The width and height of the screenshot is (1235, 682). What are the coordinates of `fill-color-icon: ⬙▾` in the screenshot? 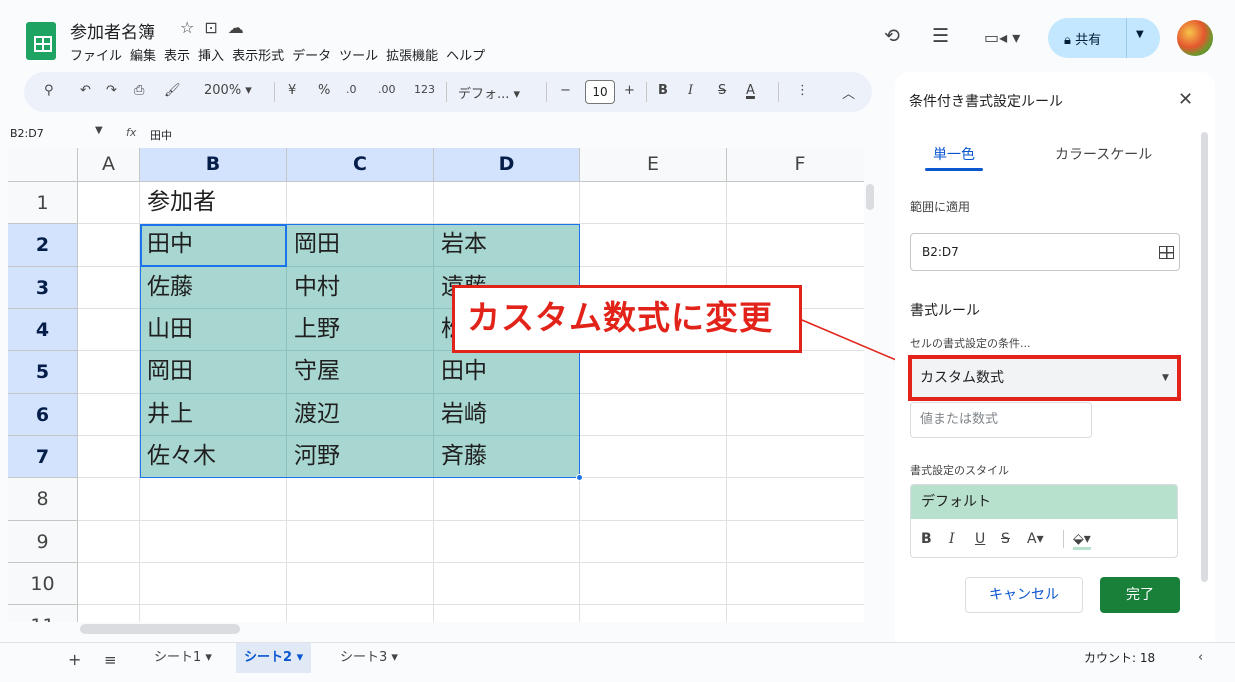 It's located at (1082, 540).